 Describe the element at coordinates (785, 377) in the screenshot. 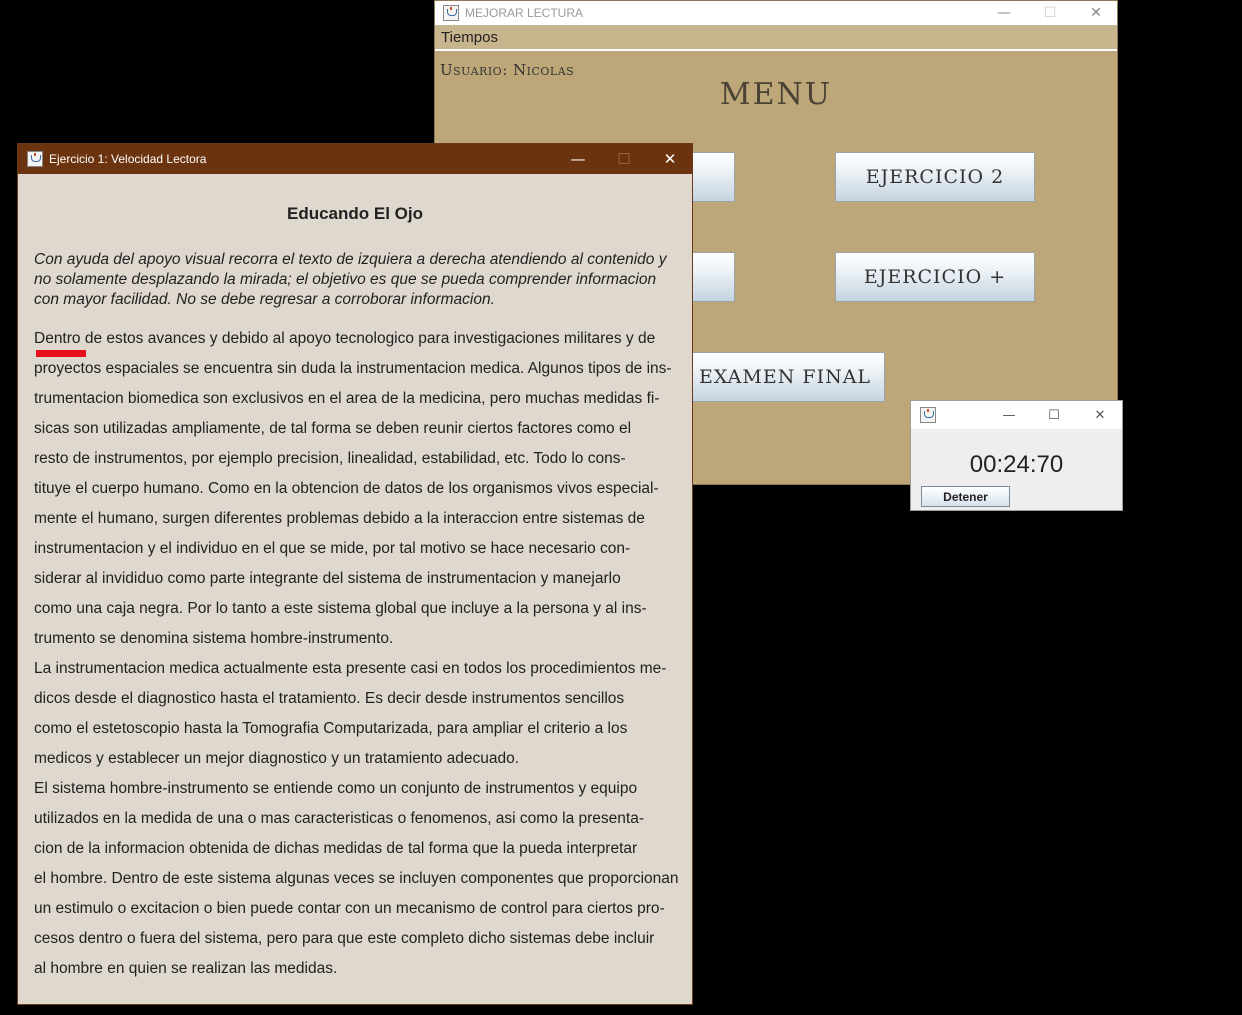

I see `examen-final-button: EXAMEN FINAL` at that location.